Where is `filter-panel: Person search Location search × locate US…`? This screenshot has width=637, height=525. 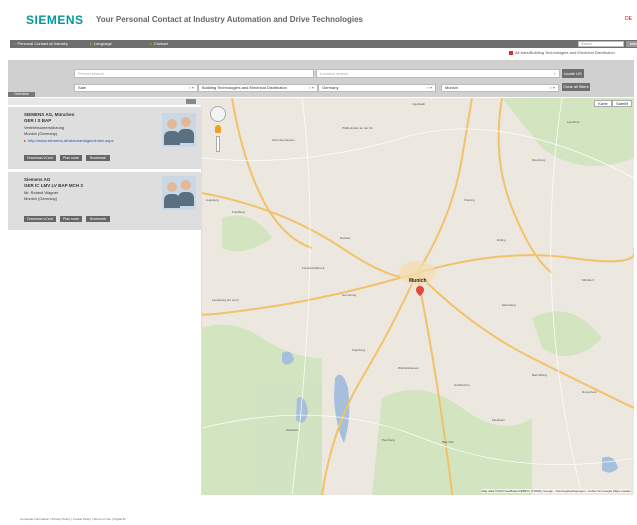
filter-panel: Person search Location search × locate US… is located at coordinates (321, 78).